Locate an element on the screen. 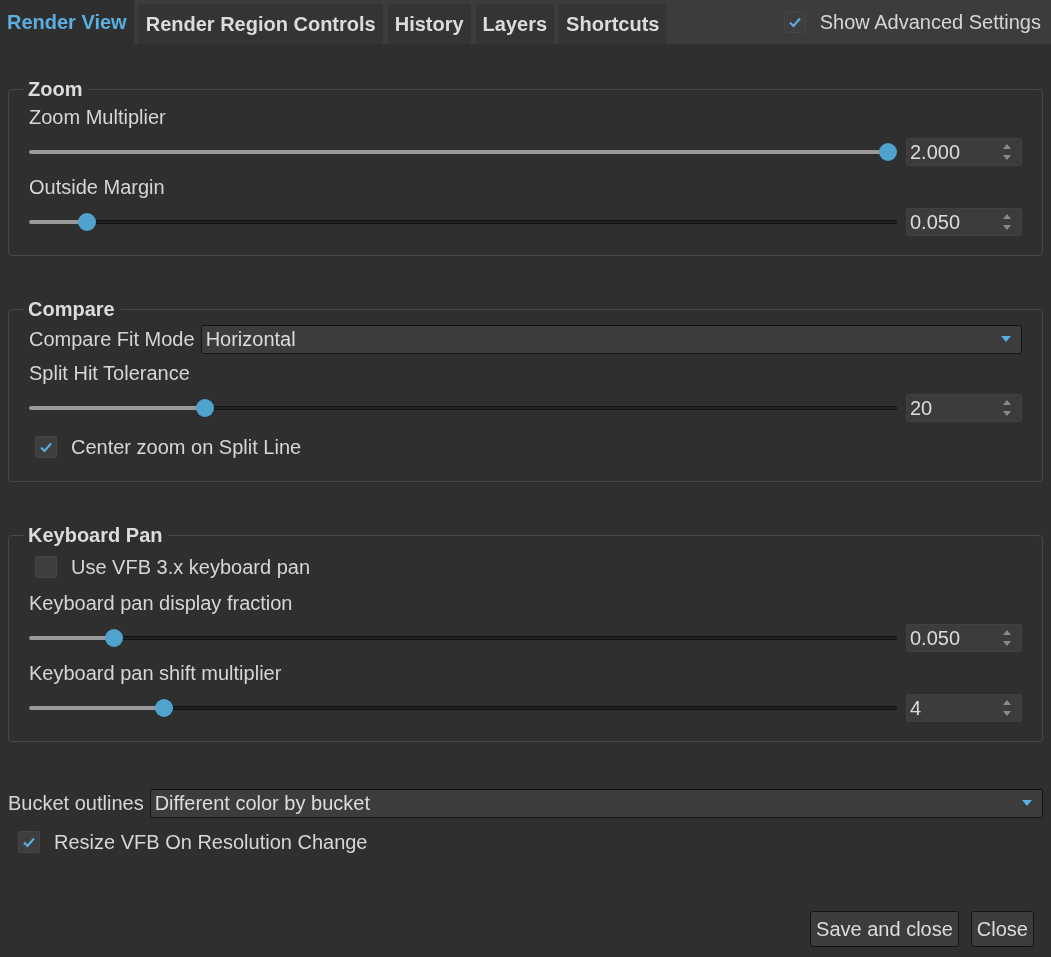  dropdown-label: Bucket outlines is located at coordinates (76, 803).